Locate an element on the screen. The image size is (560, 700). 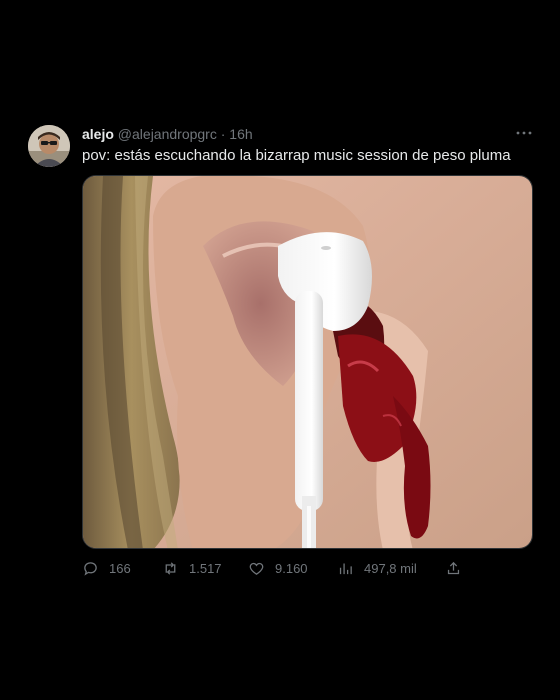
retweet-button: 1.517 is located at coordinates (192, 568).